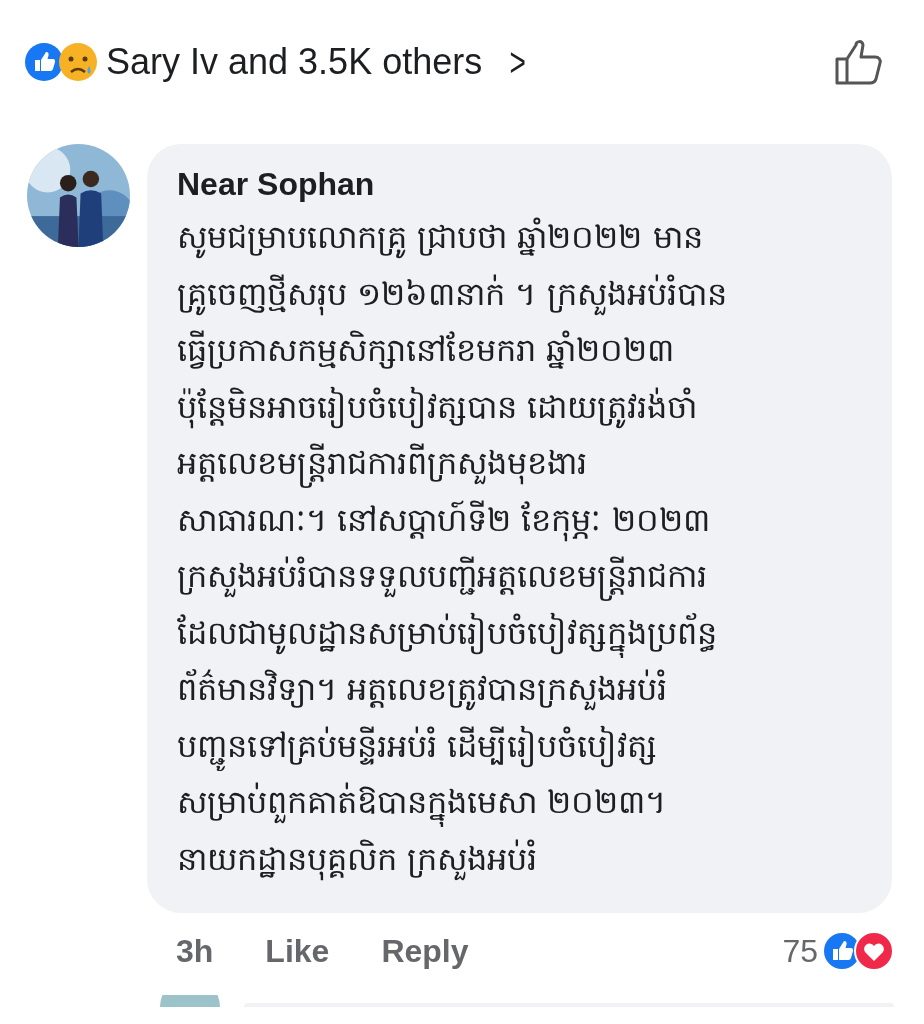  Describe the element at coordinates (524, 519) in the screenshot. I see `comment-text-line: សាធារណៈ។ នៅសប្តាហ៍ទី២ ខែកុម្ភៈ ២០២៣` at that location.